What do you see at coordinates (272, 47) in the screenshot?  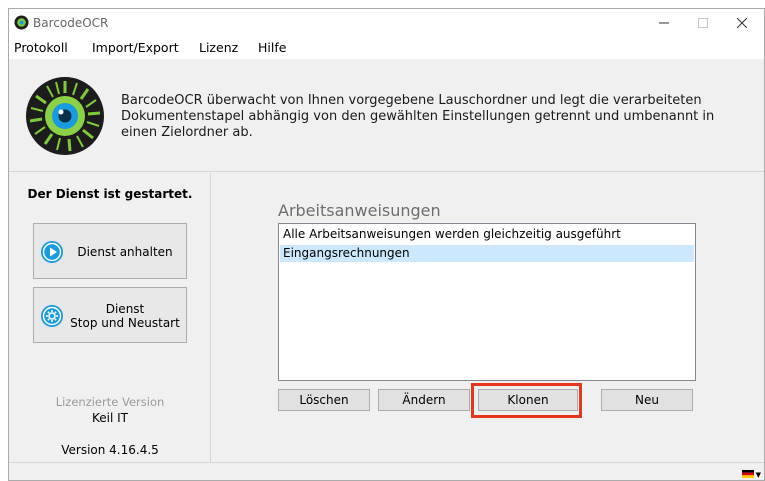 I see `menu-hilfe: Hilfe` at bounding box center [272, 47].